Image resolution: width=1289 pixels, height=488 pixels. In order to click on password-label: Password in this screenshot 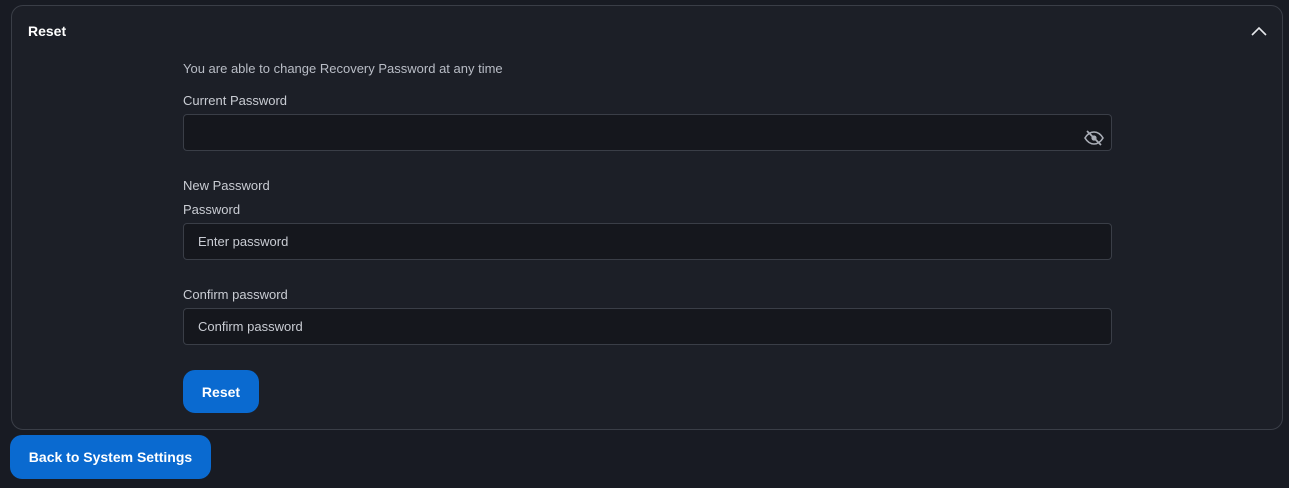, I will do `click(212, 209)`.